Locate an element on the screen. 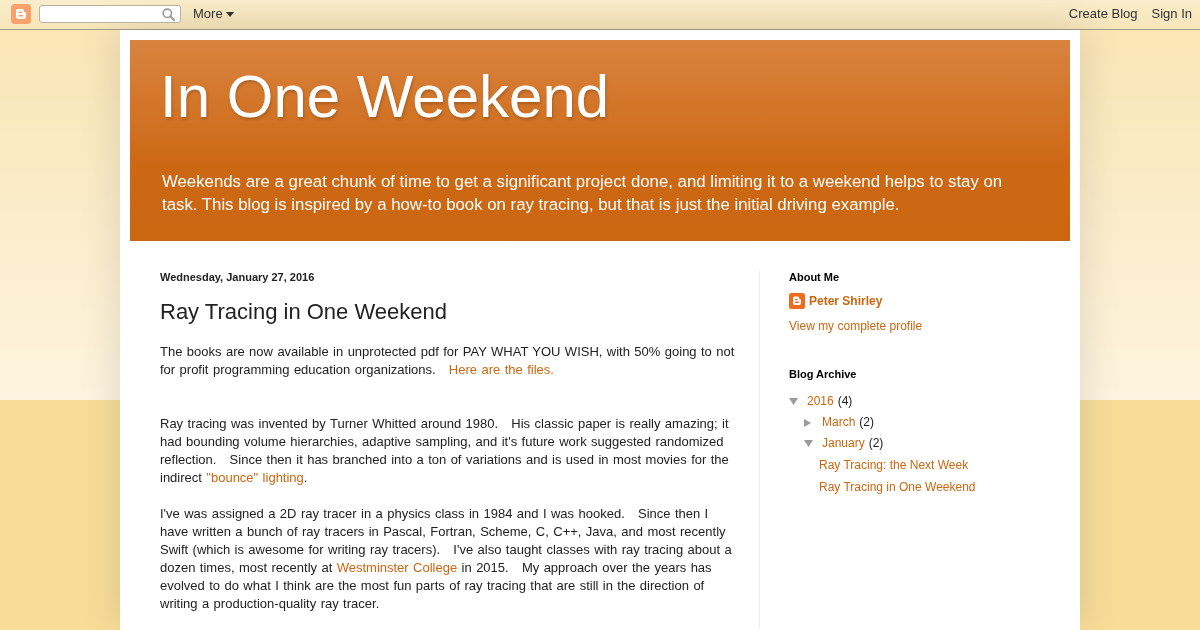 The height and width of the screenshot is (630, 1200). top-bar-link: Sign In is located at coordinates (1171, 14).